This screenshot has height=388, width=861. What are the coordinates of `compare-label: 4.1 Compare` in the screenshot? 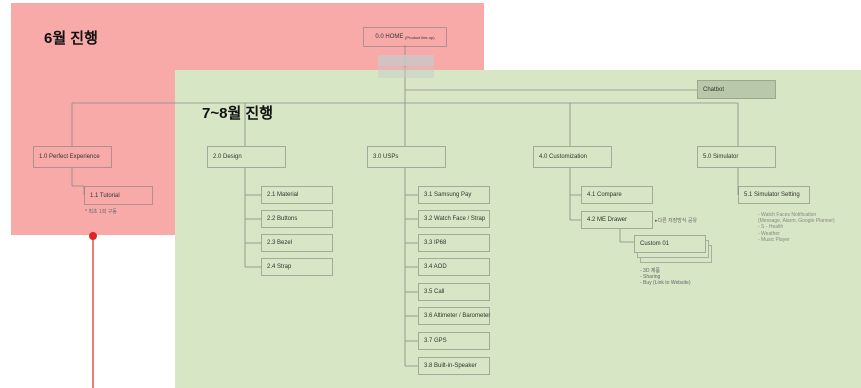 It's located at (604, 195).